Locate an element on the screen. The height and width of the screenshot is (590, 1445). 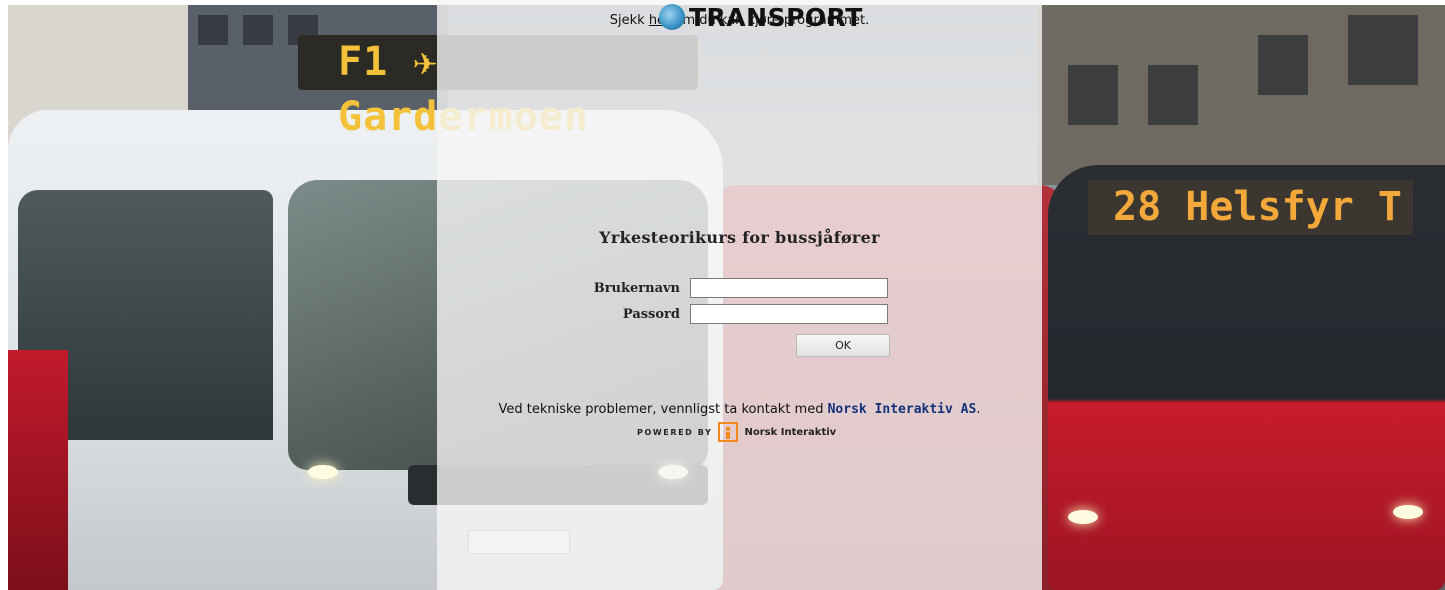
powered-by: POWERED BY Norsk Interaktiv is located at coordinates (736, 432).